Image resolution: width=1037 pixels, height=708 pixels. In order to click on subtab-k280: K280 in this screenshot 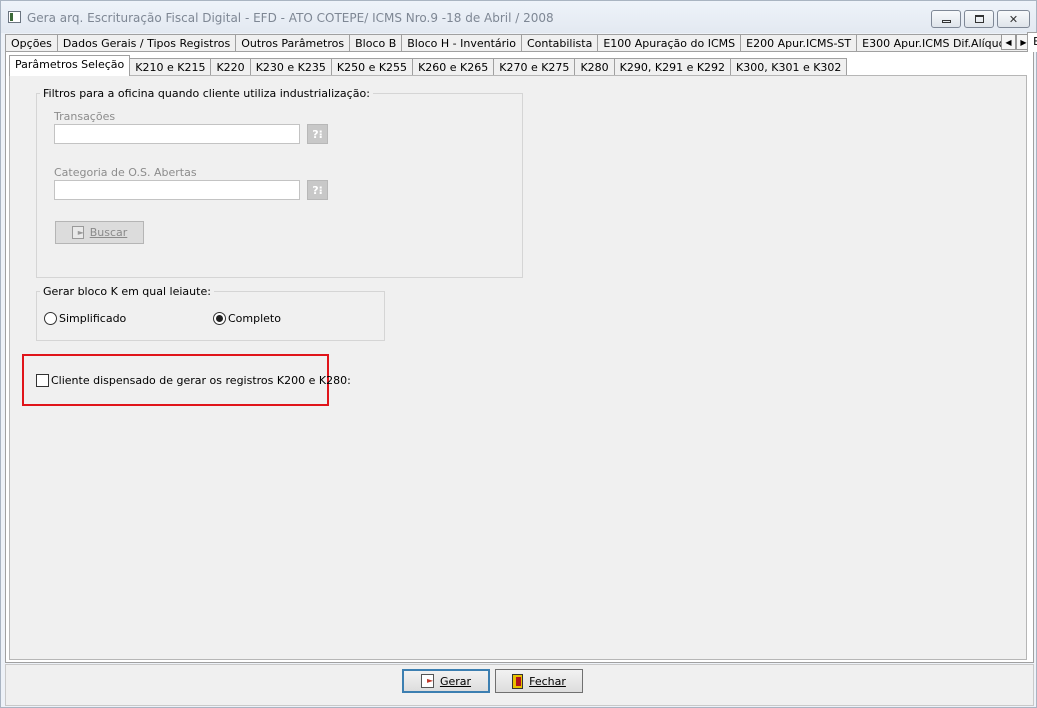, I will do `click(594, 67)`.